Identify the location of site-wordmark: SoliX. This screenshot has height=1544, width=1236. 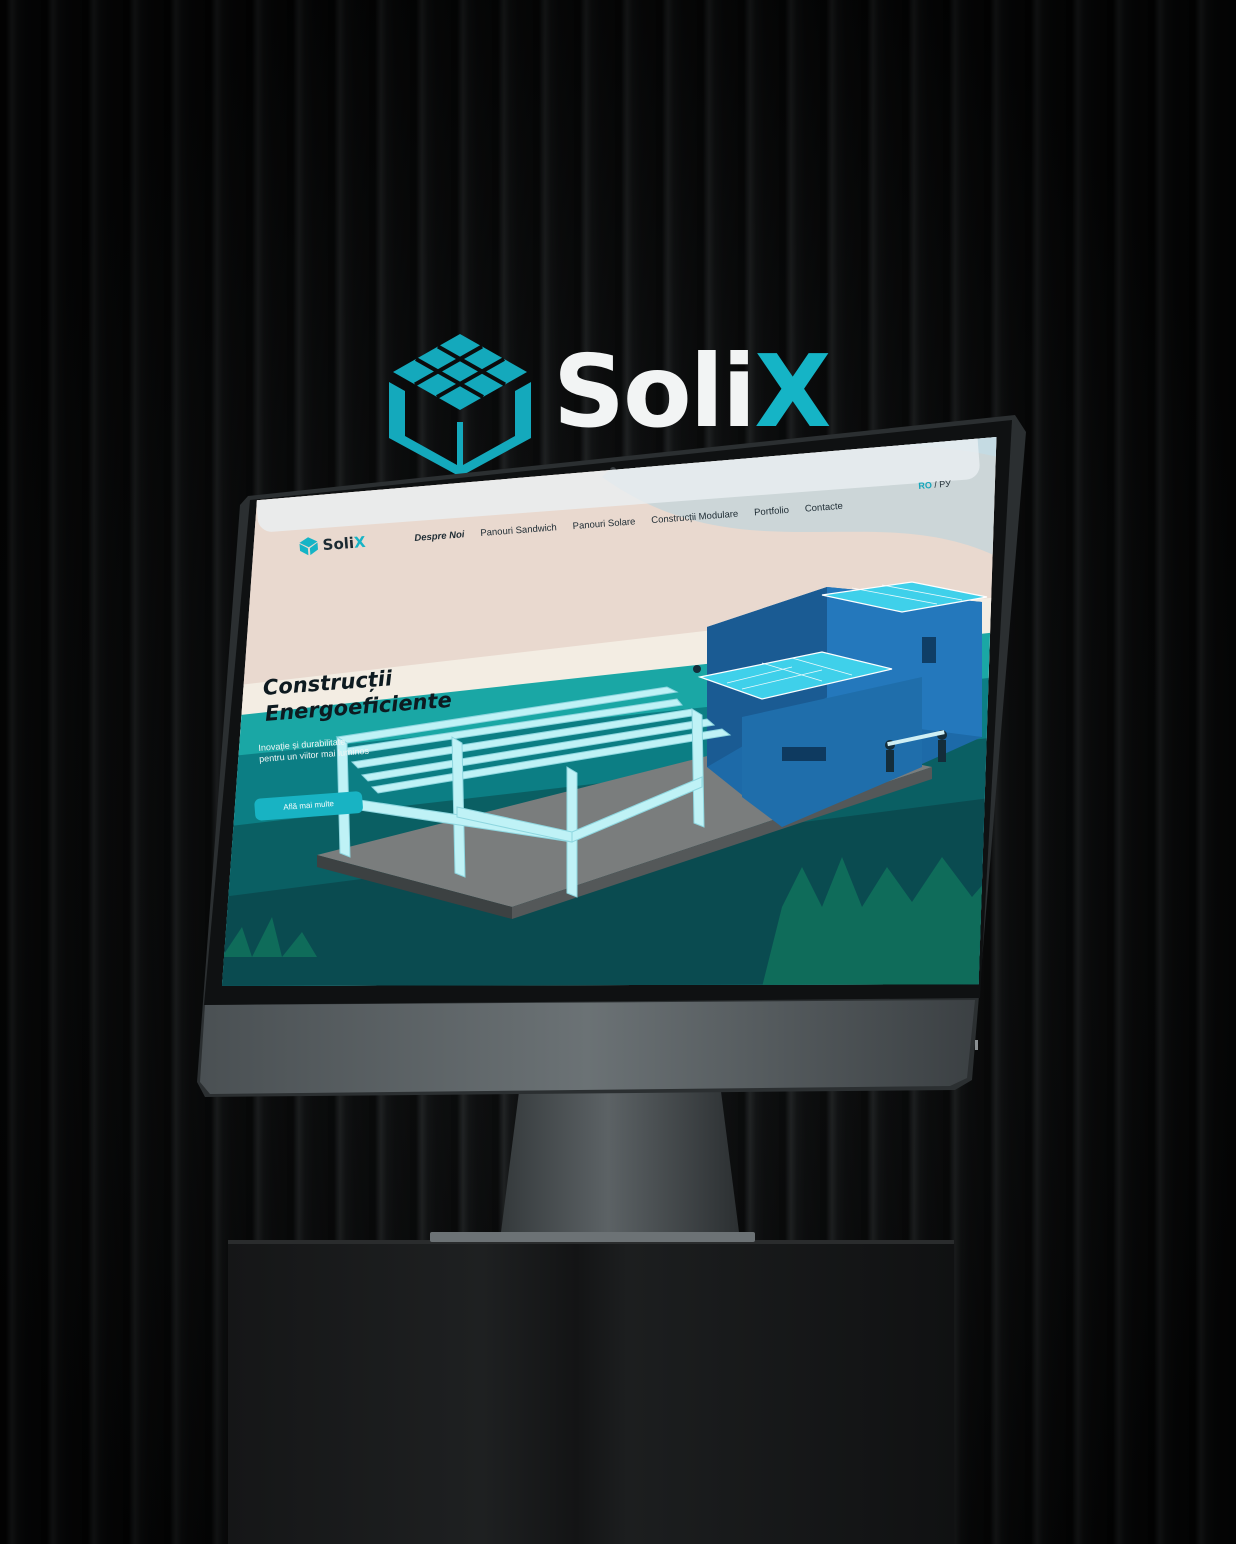
(344, 543).